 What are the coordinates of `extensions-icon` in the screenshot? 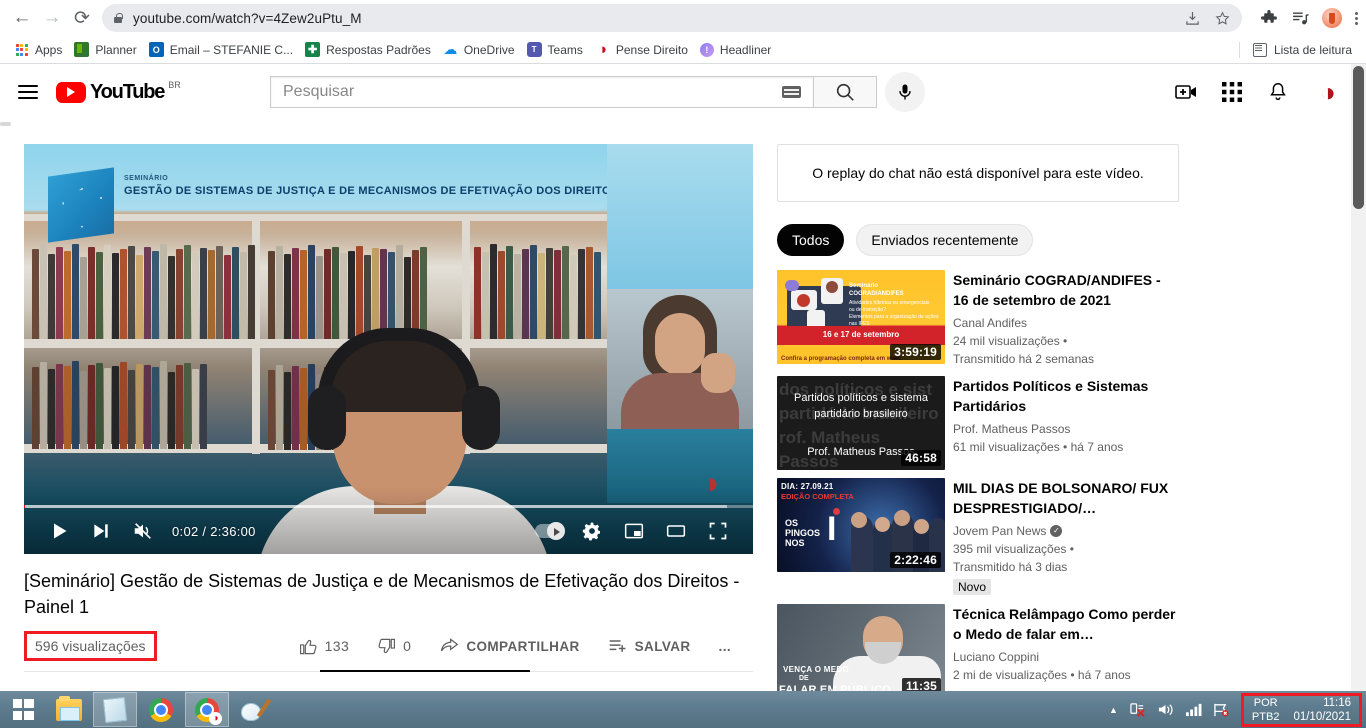 It's located at (1269, 18).